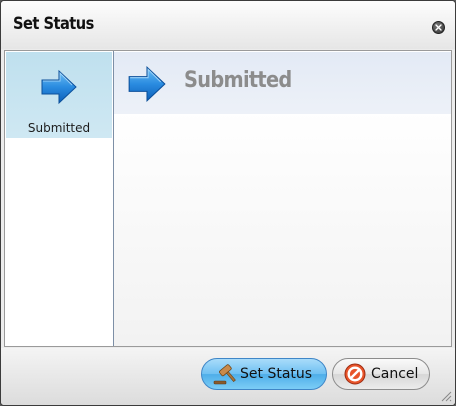 The width and height of the screenshot is (456, 406). I want to click on status-item-submitted: Submitted, so click(59, 95).